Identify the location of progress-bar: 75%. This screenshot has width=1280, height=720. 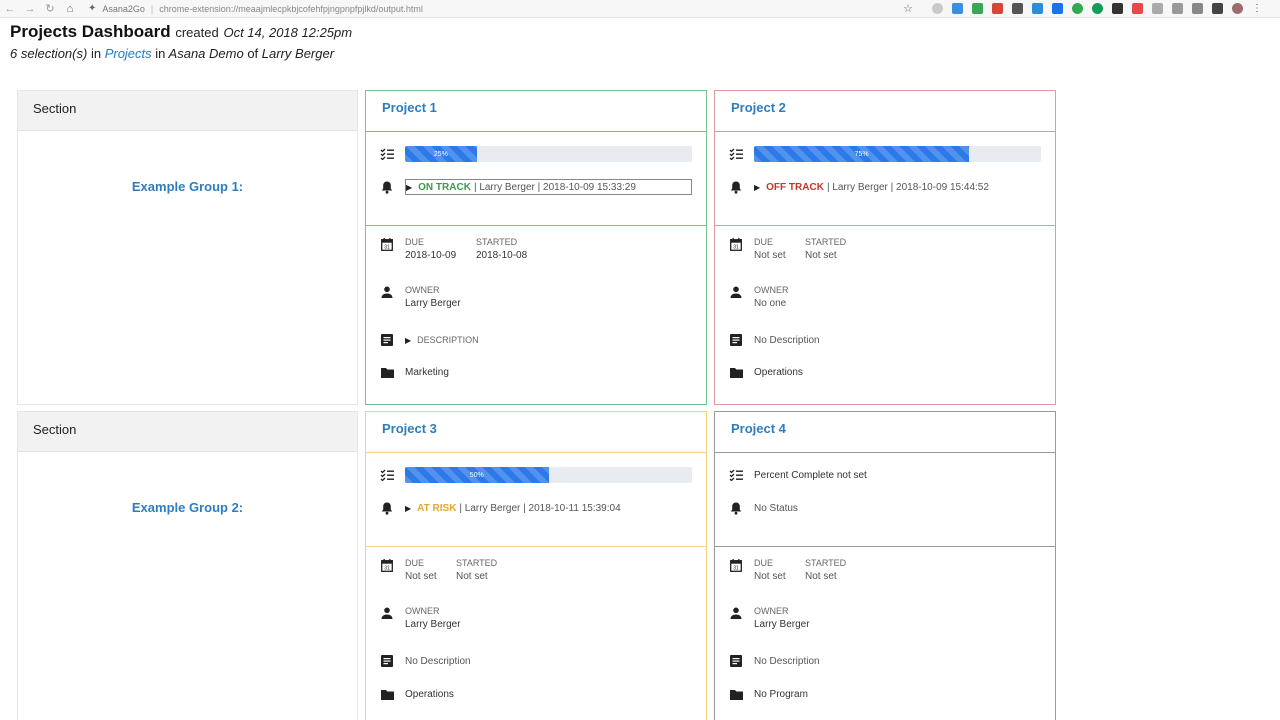
(897, 154).